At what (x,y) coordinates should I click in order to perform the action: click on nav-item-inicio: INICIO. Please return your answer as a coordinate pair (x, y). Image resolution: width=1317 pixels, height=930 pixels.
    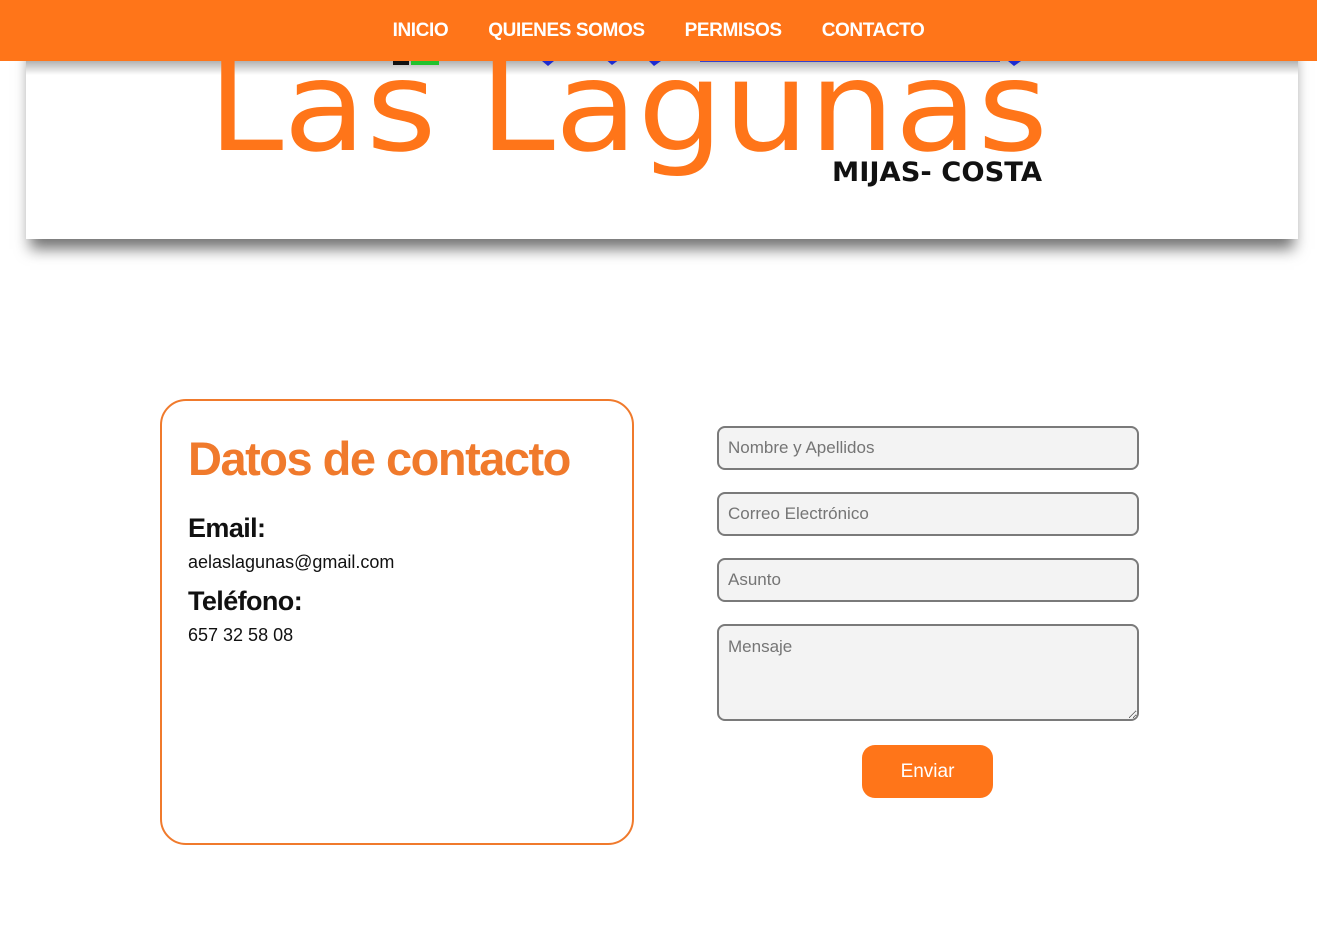
    Looking at the image, I should click on (421, 31).